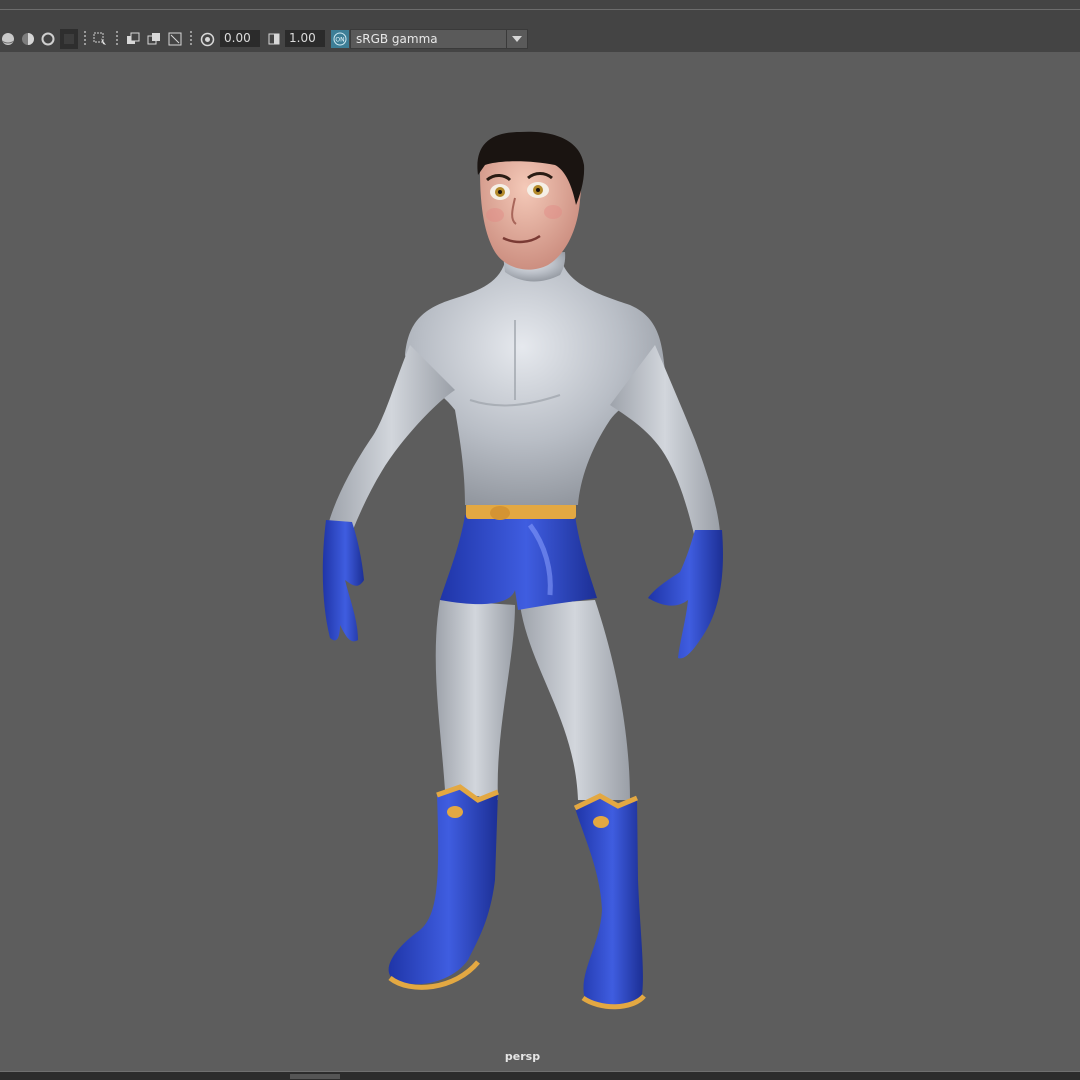  I want to click on sphere-wire-icon, so click(48, 39).